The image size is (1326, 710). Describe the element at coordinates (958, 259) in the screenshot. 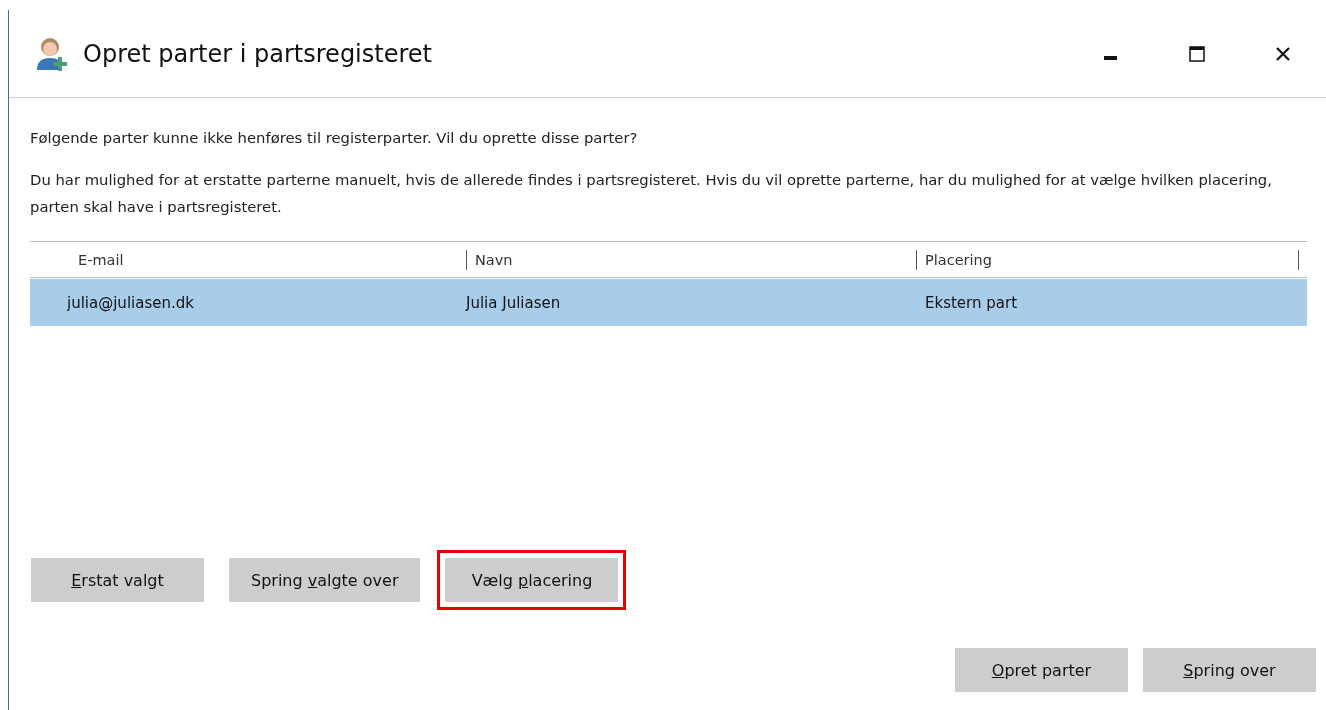

I see `column-header: Placering` at that location.